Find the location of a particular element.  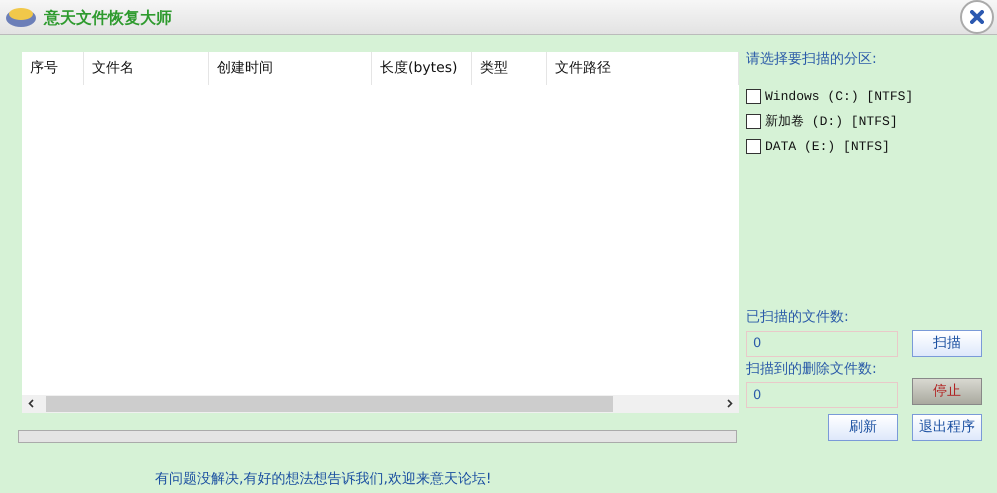

deleted-count-field: 0 is located at coordinates (822, 395).